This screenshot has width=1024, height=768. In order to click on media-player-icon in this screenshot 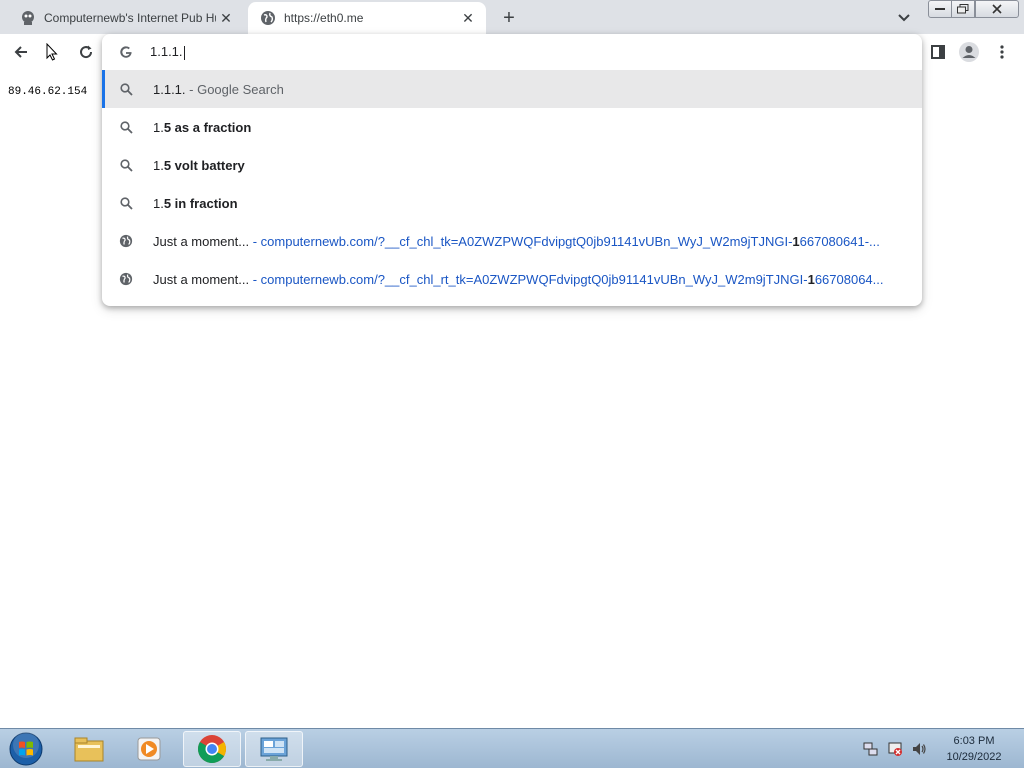, I will do `click(149, 749)`.